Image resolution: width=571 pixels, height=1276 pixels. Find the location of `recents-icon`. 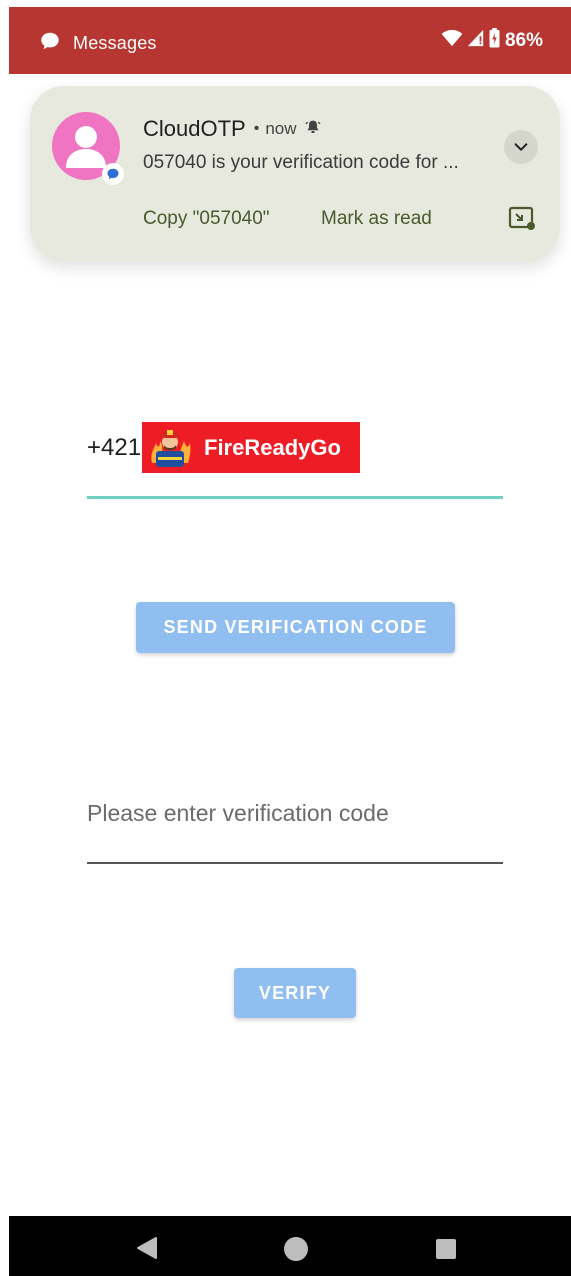

recents-icon is located at coordinates (446, 1251).